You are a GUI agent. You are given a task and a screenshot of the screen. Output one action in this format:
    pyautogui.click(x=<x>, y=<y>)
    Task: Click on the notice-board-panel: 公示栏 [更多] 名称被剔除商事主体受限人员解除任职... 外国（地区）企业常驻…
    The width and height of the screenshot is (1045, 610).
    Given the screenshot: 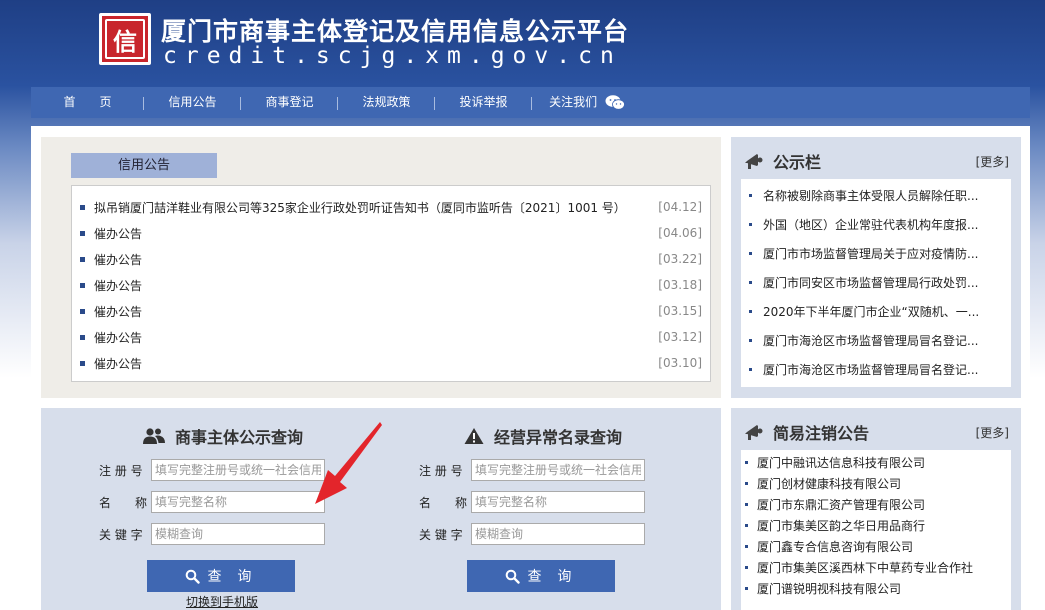 What is the action you would take?
    pyautogui.click(x=876, y=267)
    